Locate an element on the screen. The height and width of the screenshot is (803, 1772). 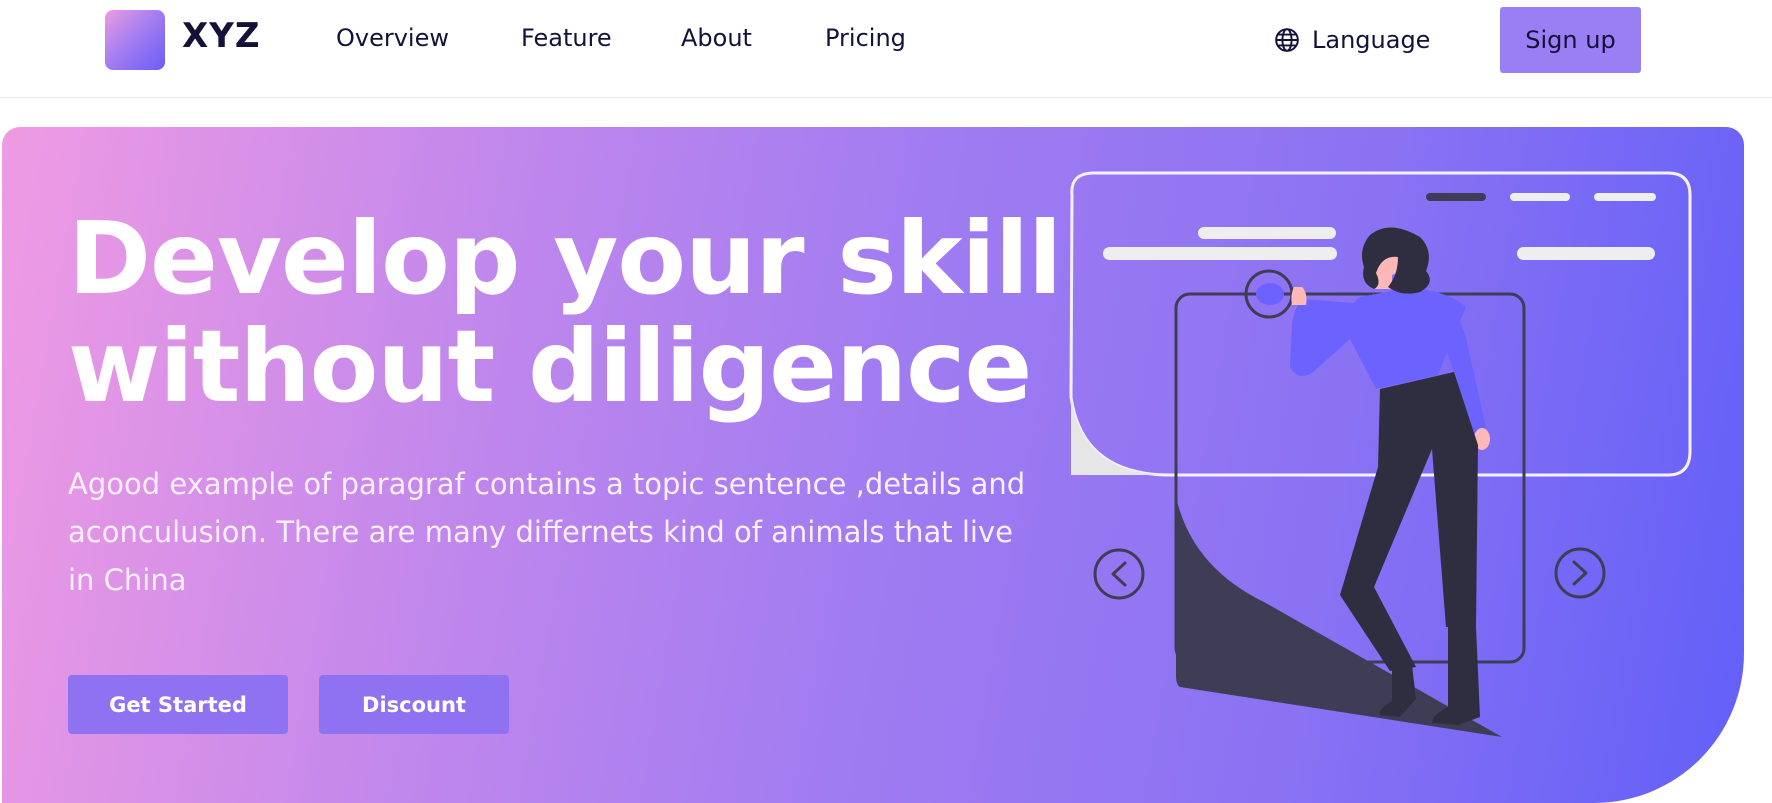
nav-about: About is located at coordinates (716, 38).